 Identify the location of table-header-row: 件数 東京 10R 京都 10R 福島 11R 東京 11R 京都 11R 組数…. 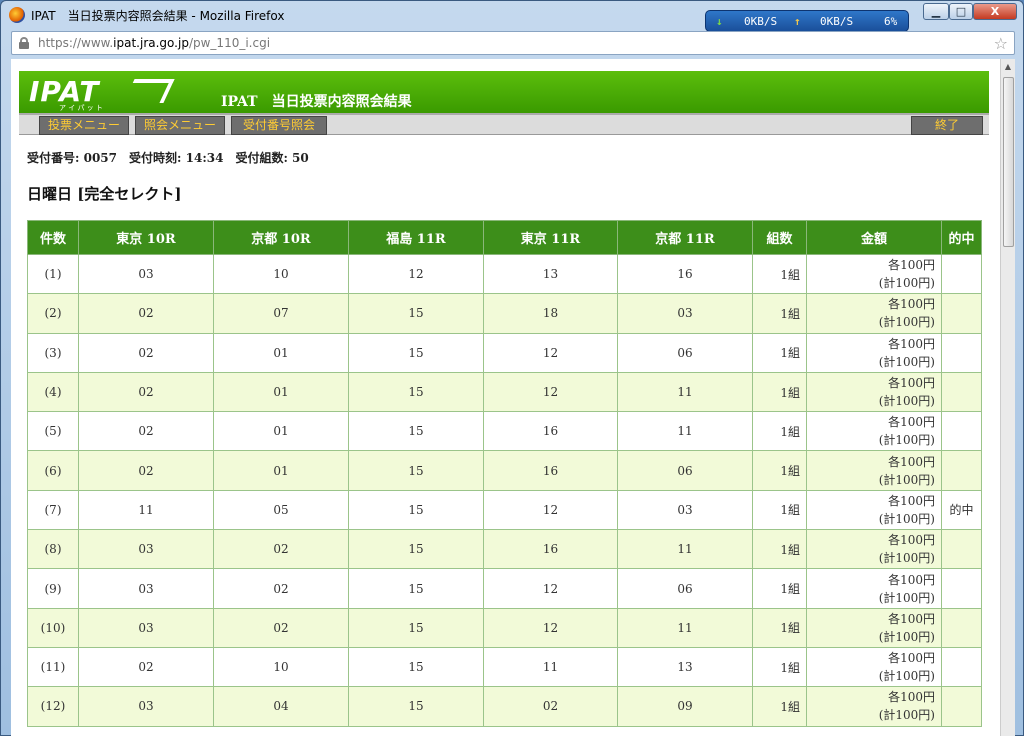
(504, 237).